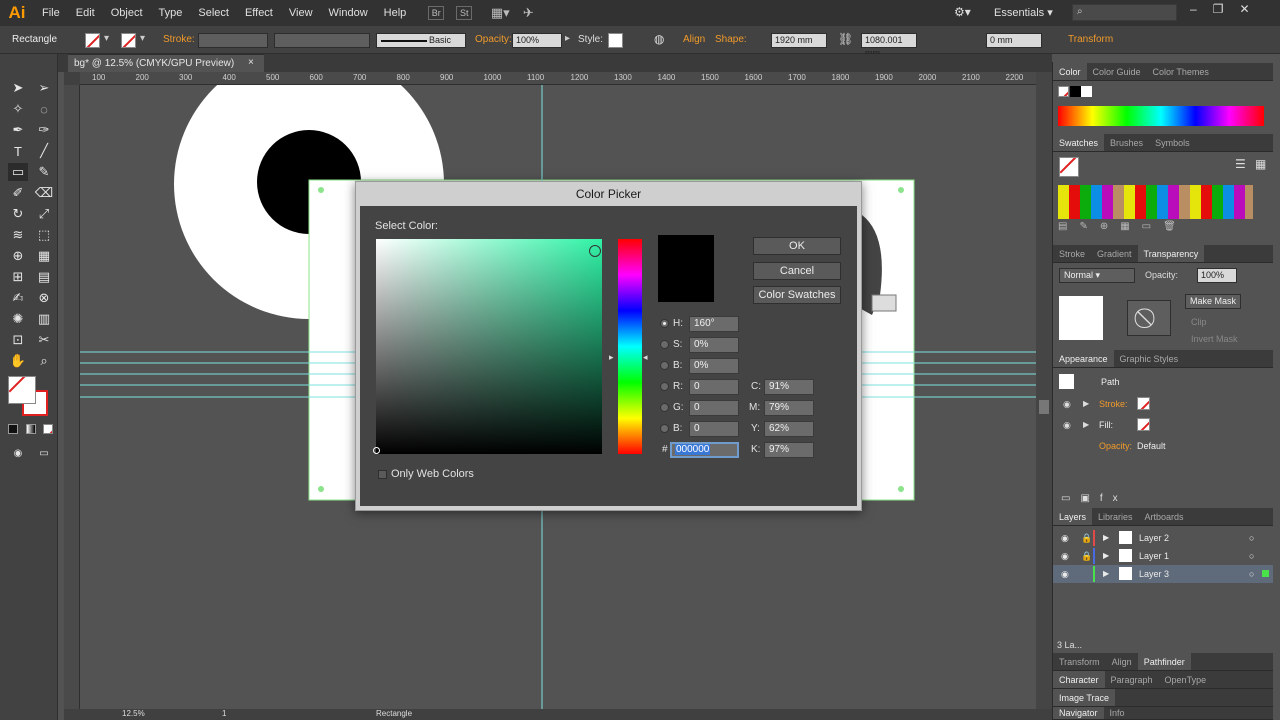 This screenshot has height=720, width=1280. I want to click on tab-layers: Layers, so click(1073, 516).